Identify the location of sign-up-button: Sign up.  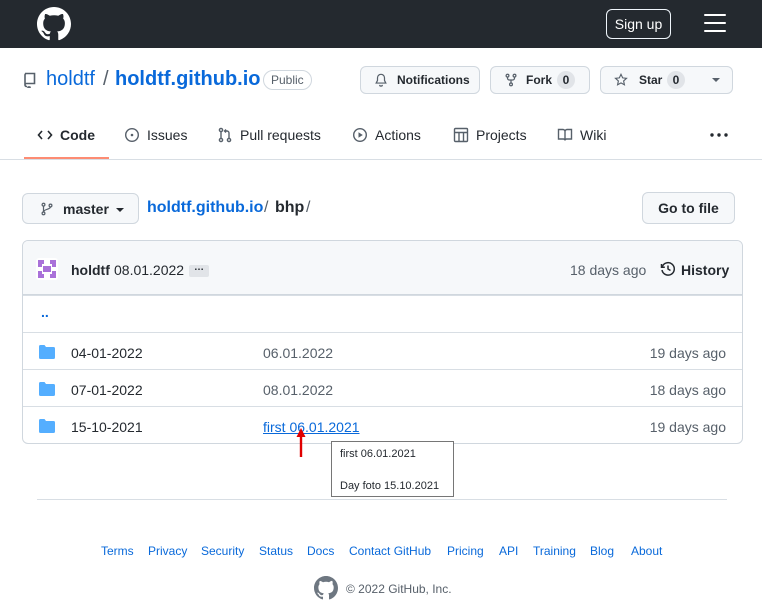
(638, 24).